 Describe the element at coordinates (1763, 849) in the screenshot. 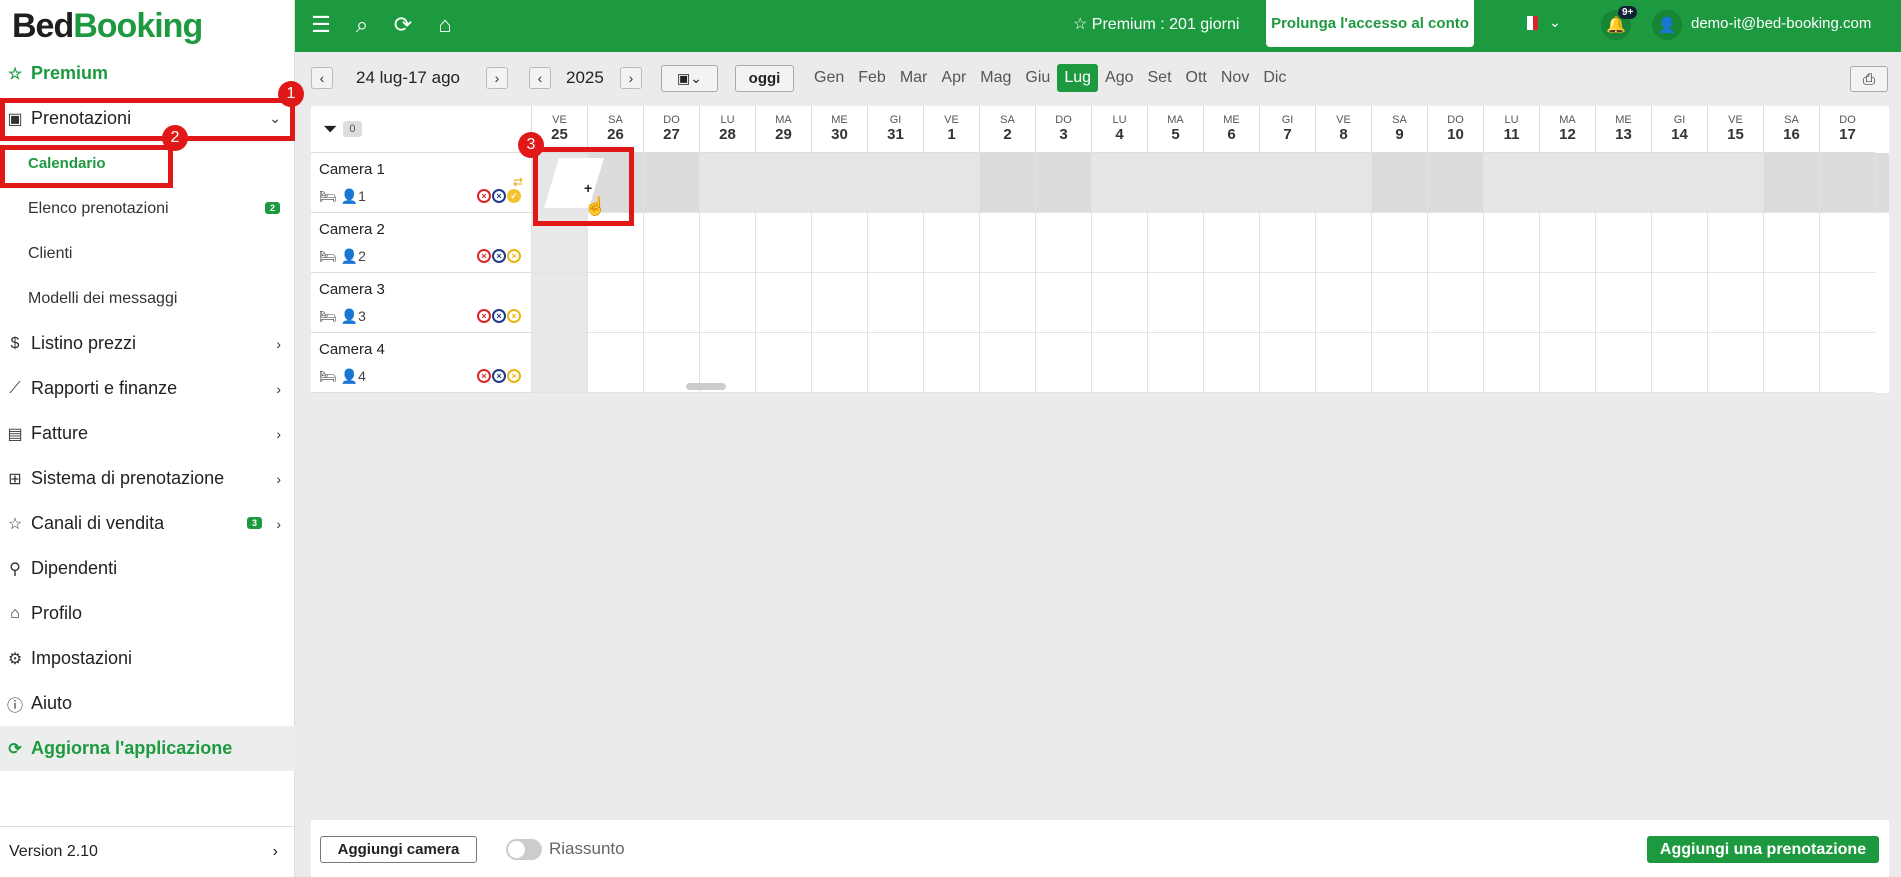

I see `add-reservation-button: Aggiungi una prenotazione` at that location.